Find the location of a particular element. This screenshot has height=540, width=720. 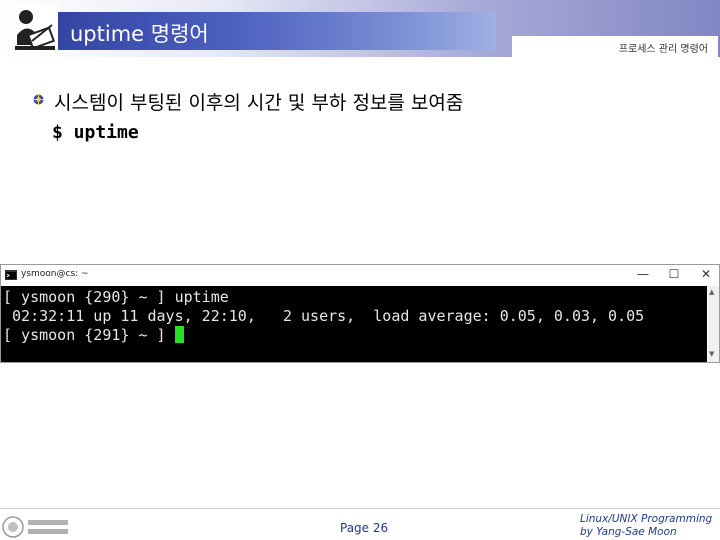

author-name: by Yang-Sae Moon is located at coordinates (628, 532).